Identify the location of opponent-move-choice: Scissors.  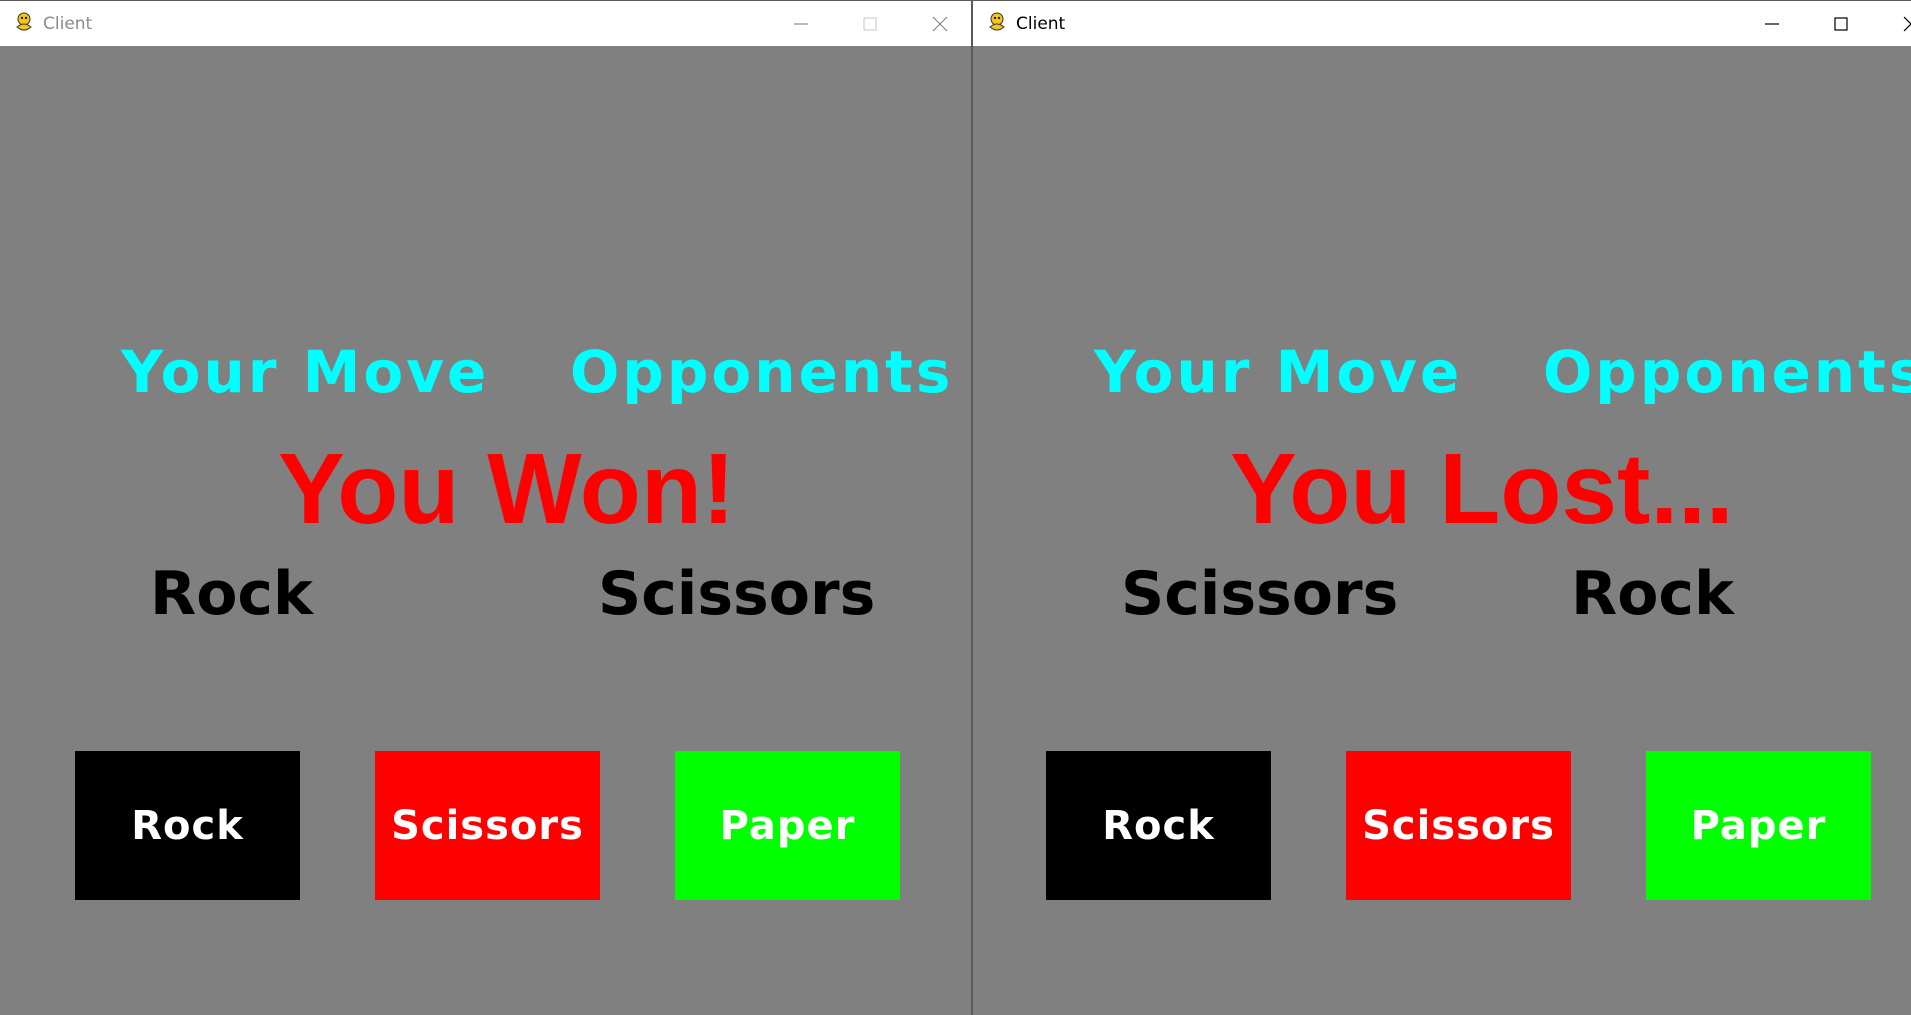
(737, 594).